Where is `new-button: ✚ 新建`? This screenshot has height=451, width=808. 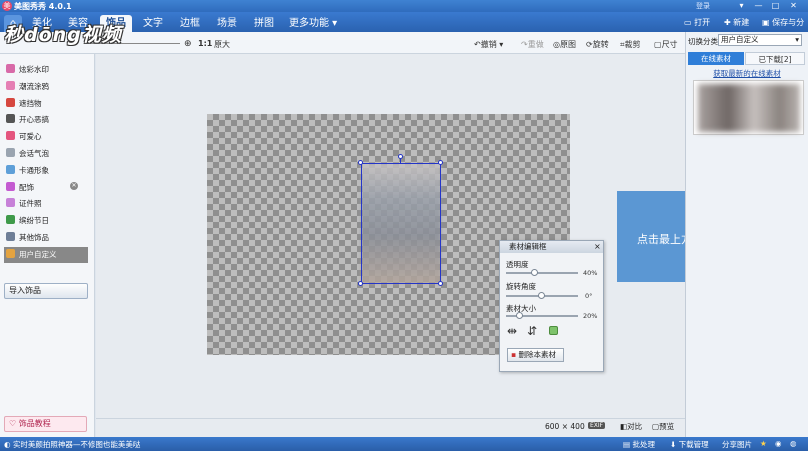
new-button: ✚ 新建 is located at coordinates (736, 23).